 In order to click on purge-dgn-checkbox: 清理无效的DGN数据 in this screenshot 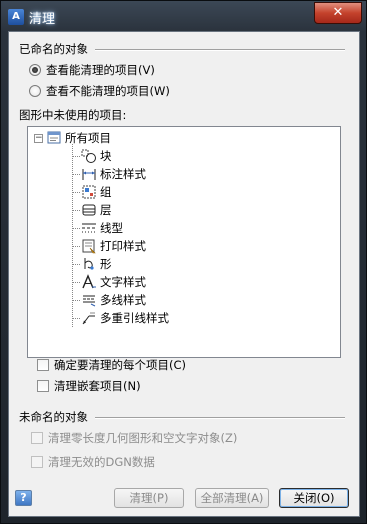, I will do `click(93, 462)`.